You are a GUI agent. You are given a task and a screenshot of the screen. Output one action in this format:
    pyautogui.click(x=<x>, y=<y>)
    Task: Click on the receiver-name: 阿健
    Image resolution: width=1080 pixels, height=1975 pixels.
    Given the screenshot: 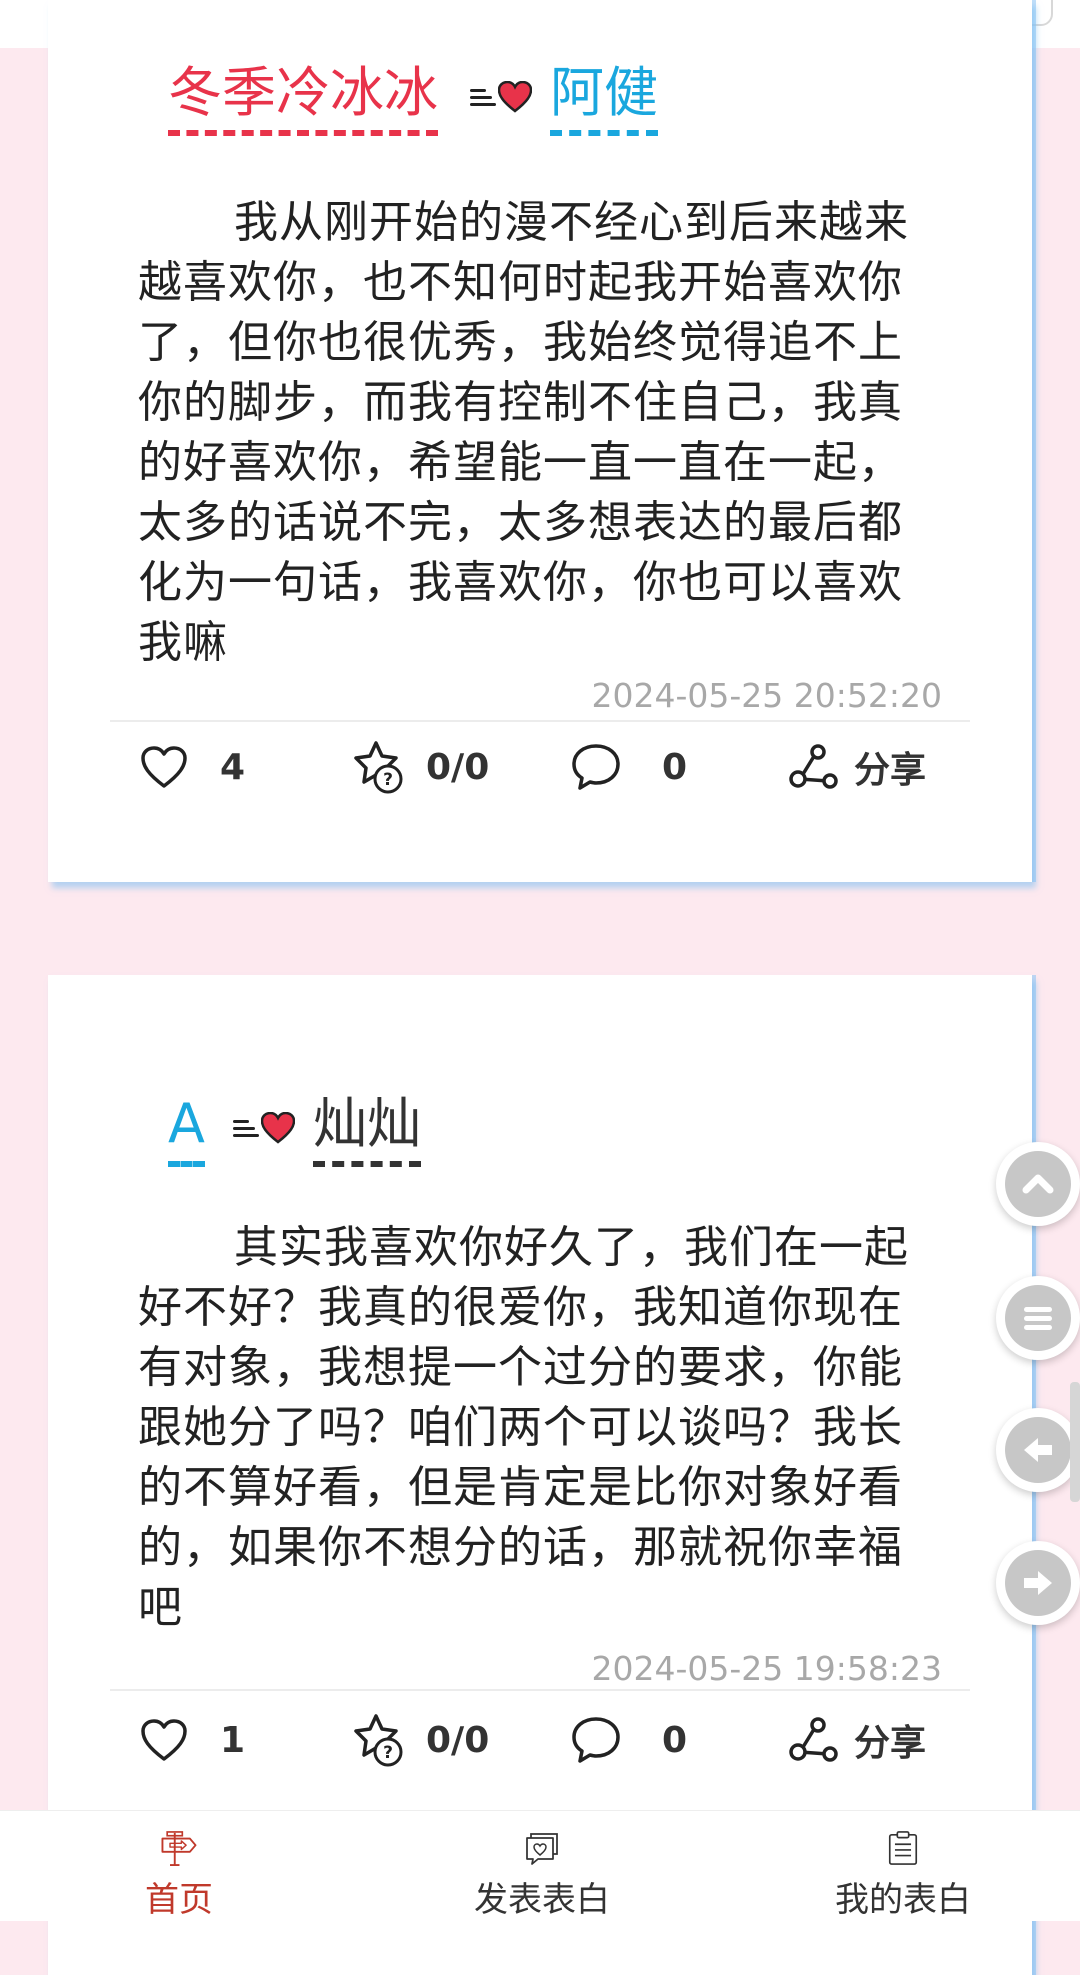 What is the action you would take?
    pyautogui.click(x=604, y=99)
    